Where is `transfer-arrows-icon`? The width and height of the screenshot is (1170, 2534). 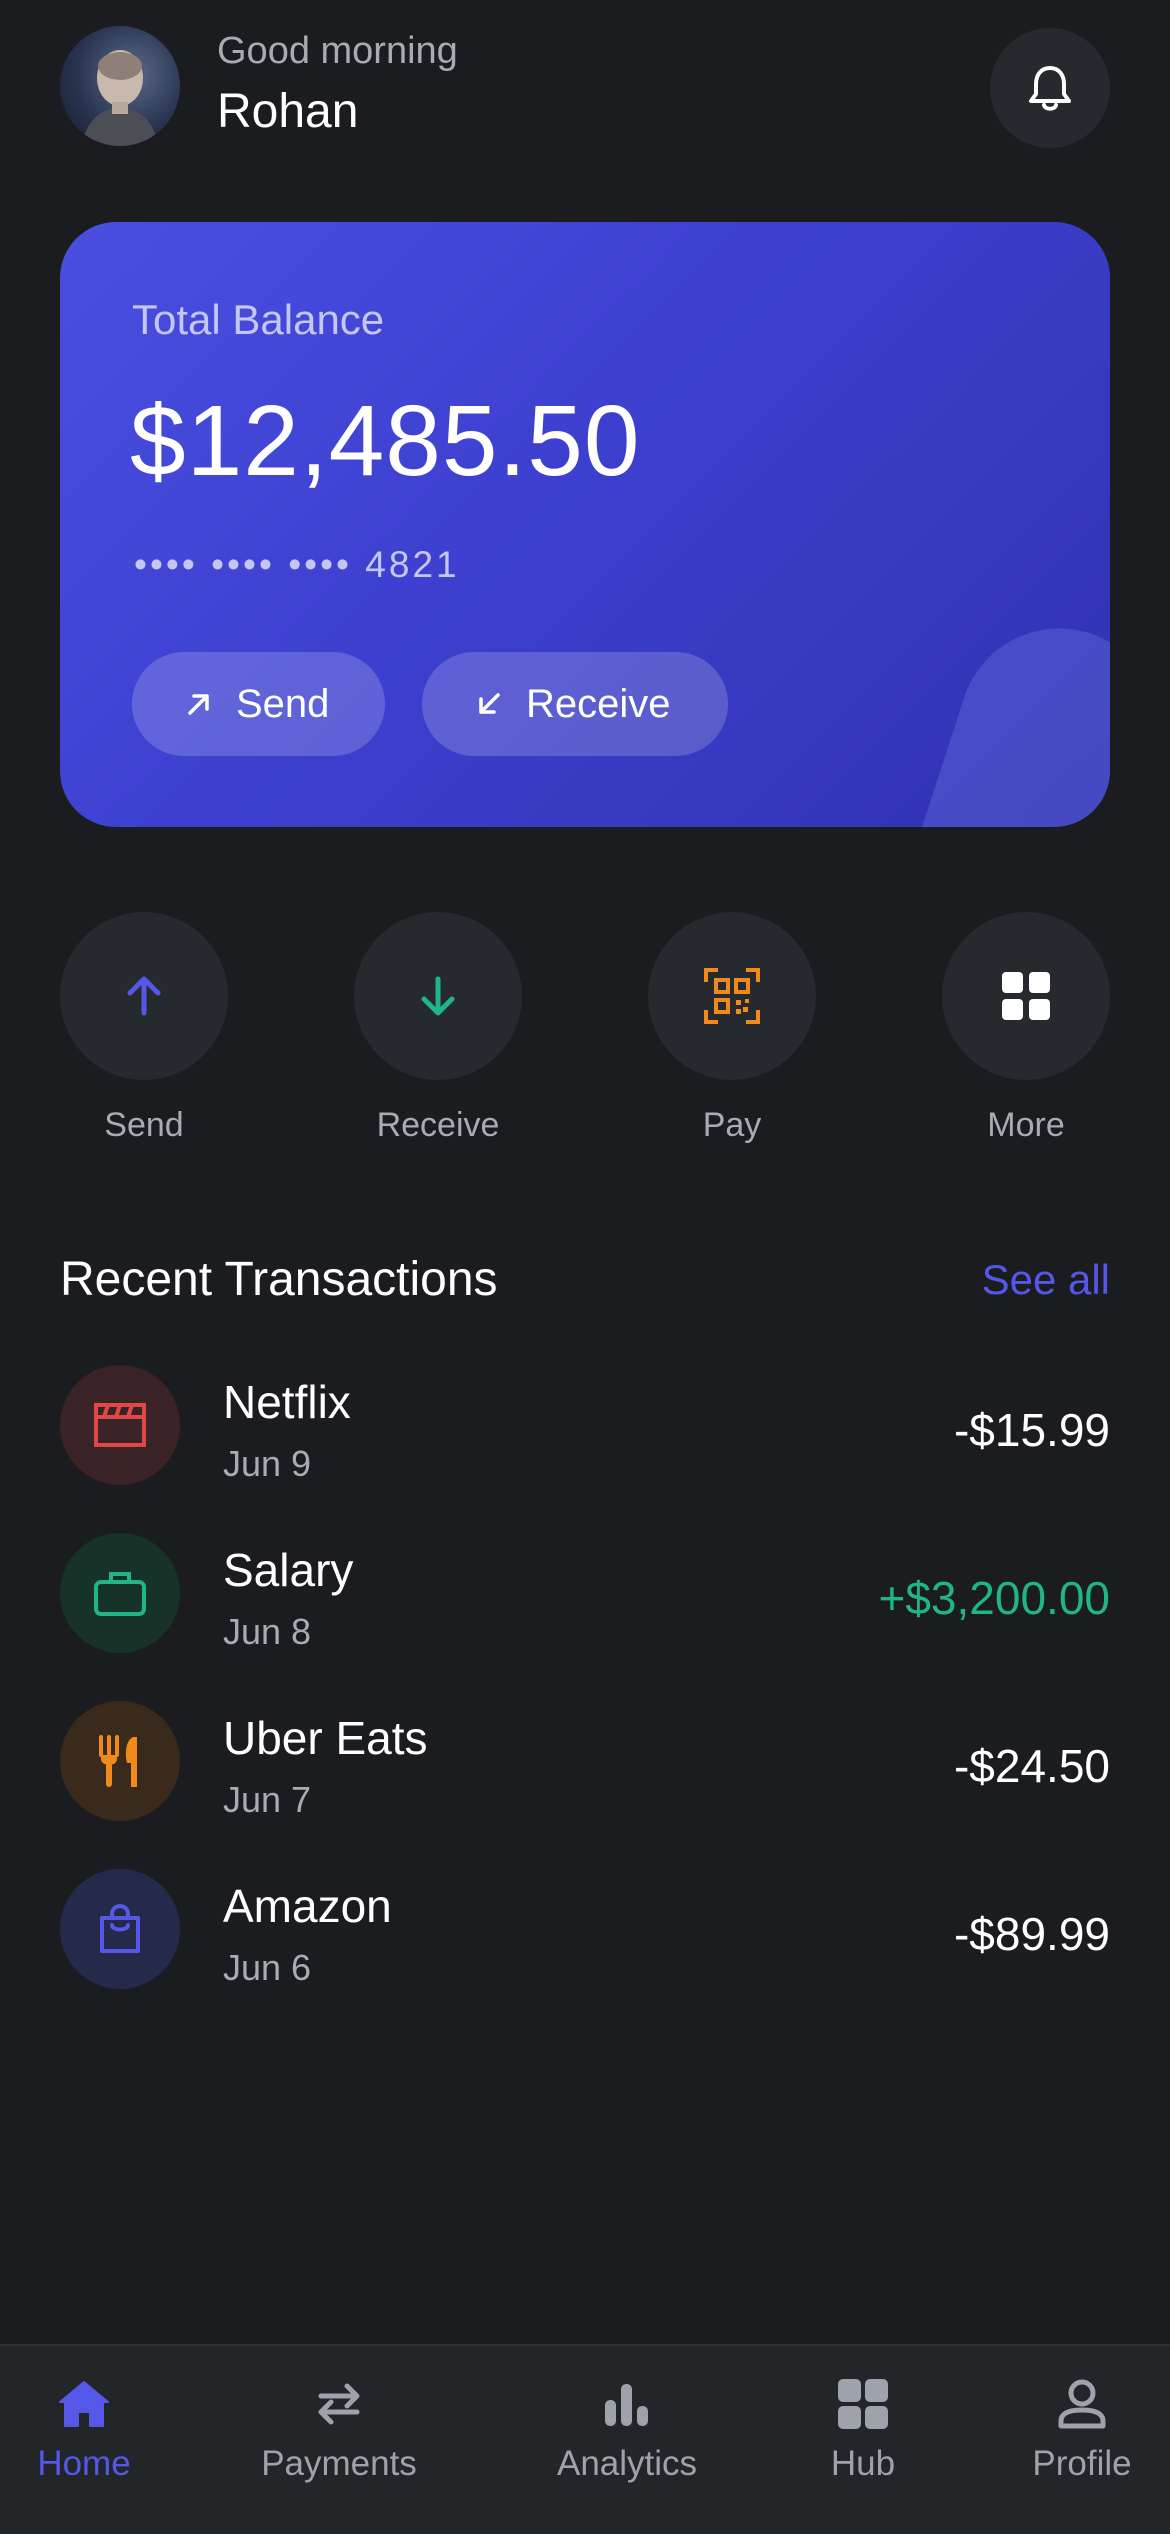 transfer-arrows-icon is located at coordinates (339, 2404).